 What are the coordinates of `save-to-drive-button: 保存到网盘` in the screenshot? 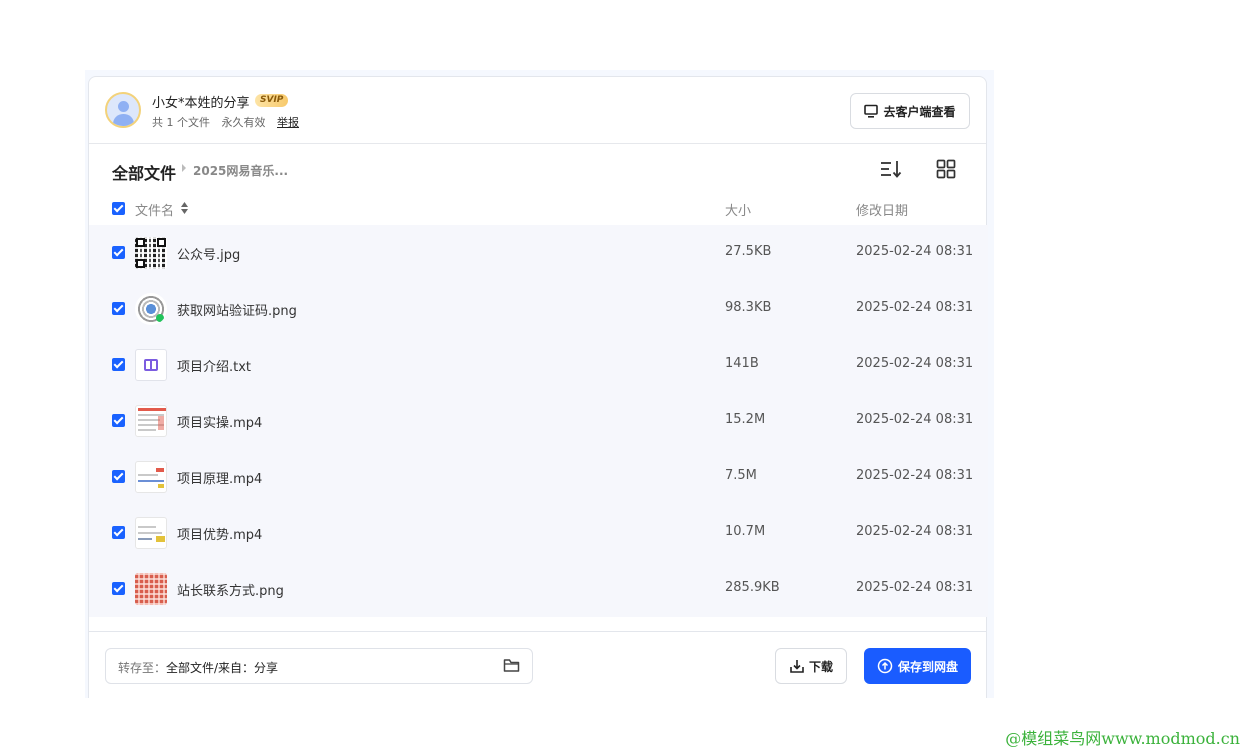 It's located at (917, 666).